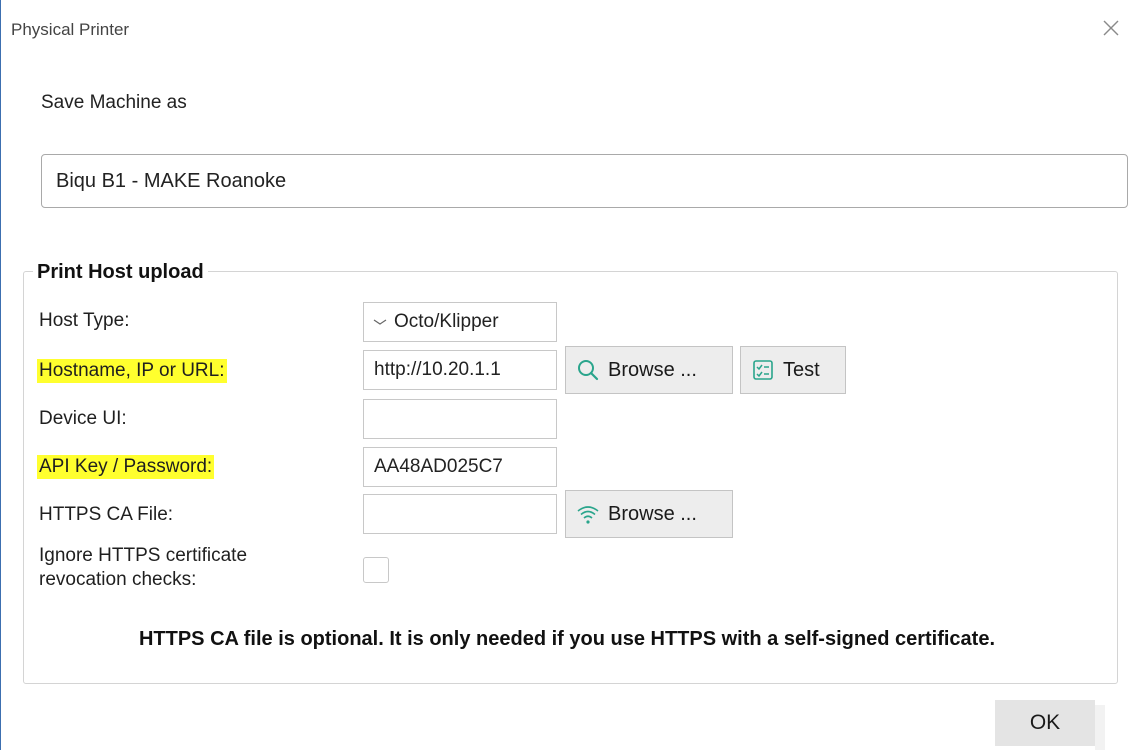 The width and height of the screenshot is (1132, 750). Describe the element at coordinates (70, 29) in the screenshot. I see `window-title: Physical Printer` at that location.